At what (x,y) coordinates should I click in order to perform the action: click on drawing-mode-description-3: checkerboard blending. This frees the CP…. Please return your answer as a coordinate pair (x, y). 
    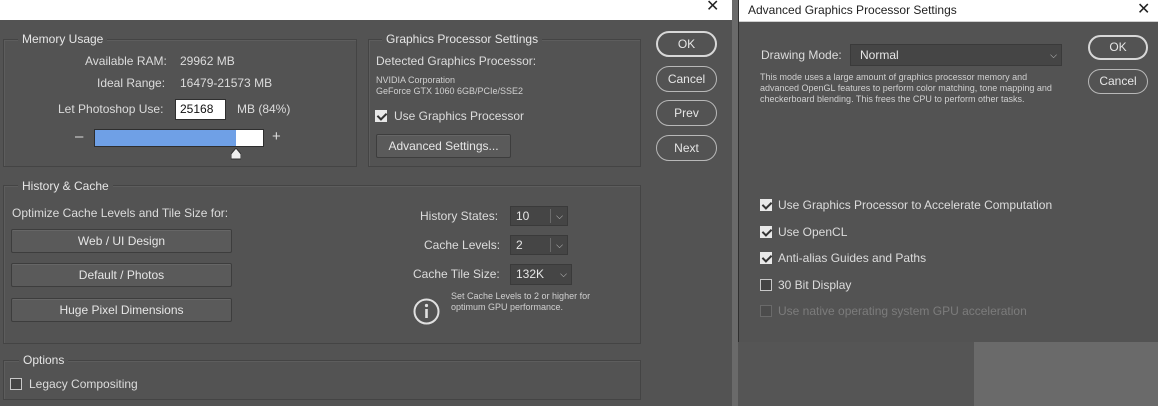
    Looking at the image, I should click on (892, 99).